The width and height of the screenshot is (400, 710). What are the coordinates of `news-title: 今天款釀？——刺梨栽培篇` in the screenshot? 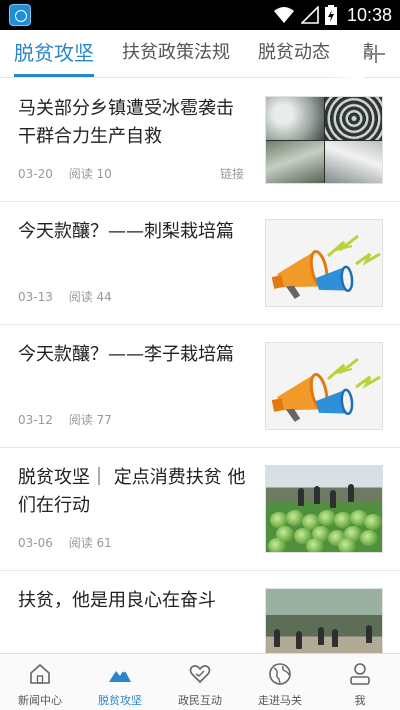 It's located at (126, 231).